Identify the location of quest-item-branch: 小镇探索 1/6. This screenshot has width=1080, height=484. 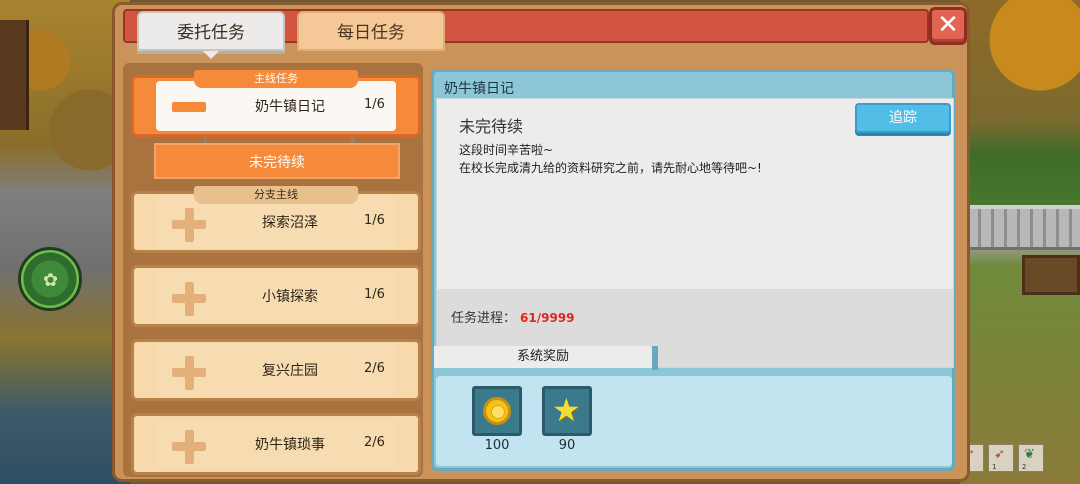
(276, 296).